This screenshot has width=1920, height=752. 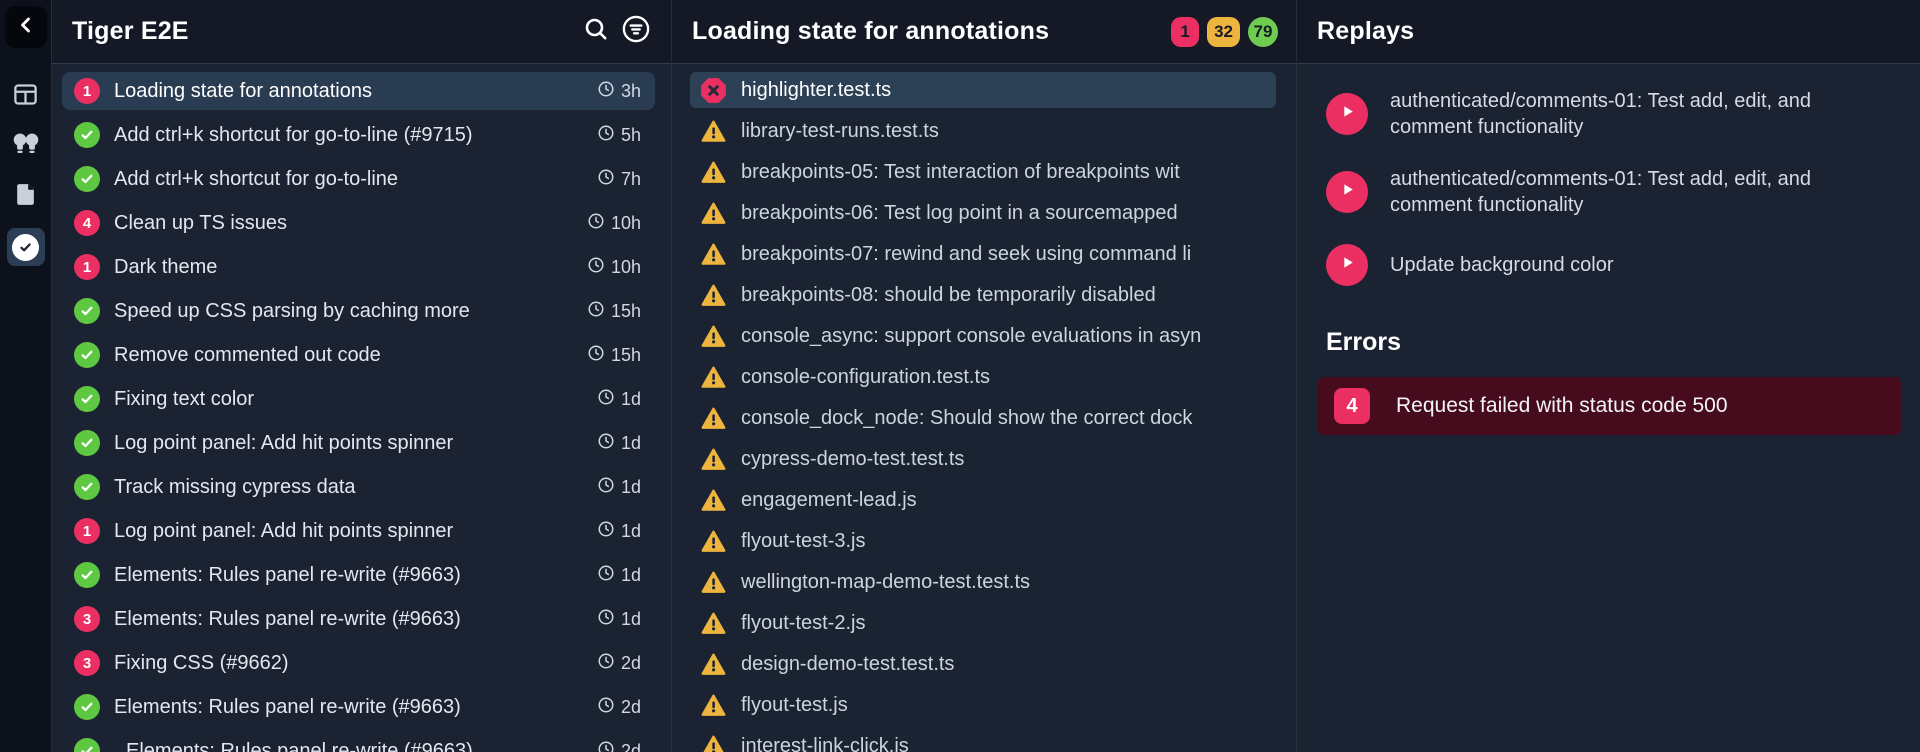 What do you see at coordinates (87, 619) in the screenshot?
I see `fail-count-badge: 3` at bounding box center [87, 619].